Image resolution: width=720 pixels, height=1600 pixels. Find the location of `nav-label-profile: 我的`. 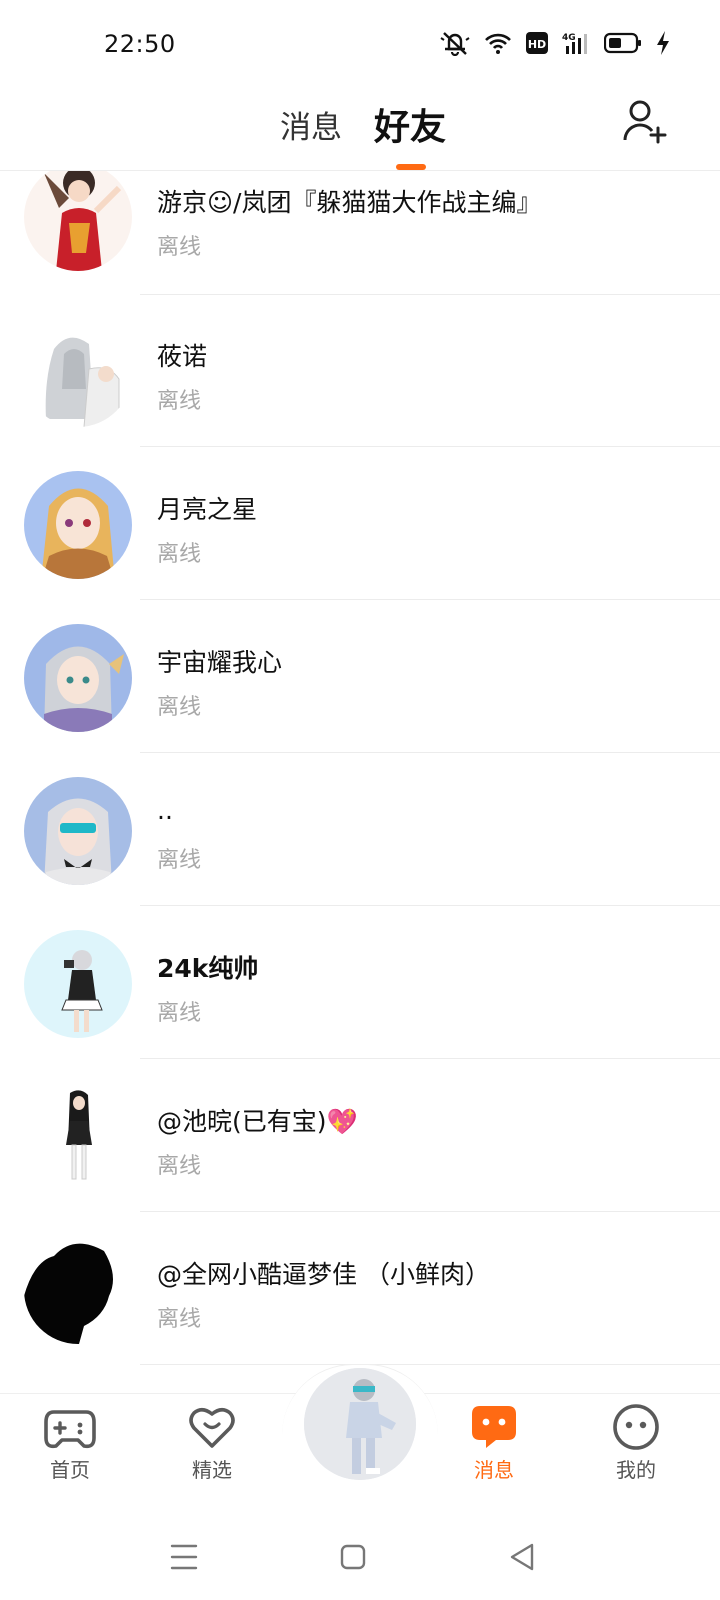

nav-label-profile: 我的 is located at coordinates (636, 1470).